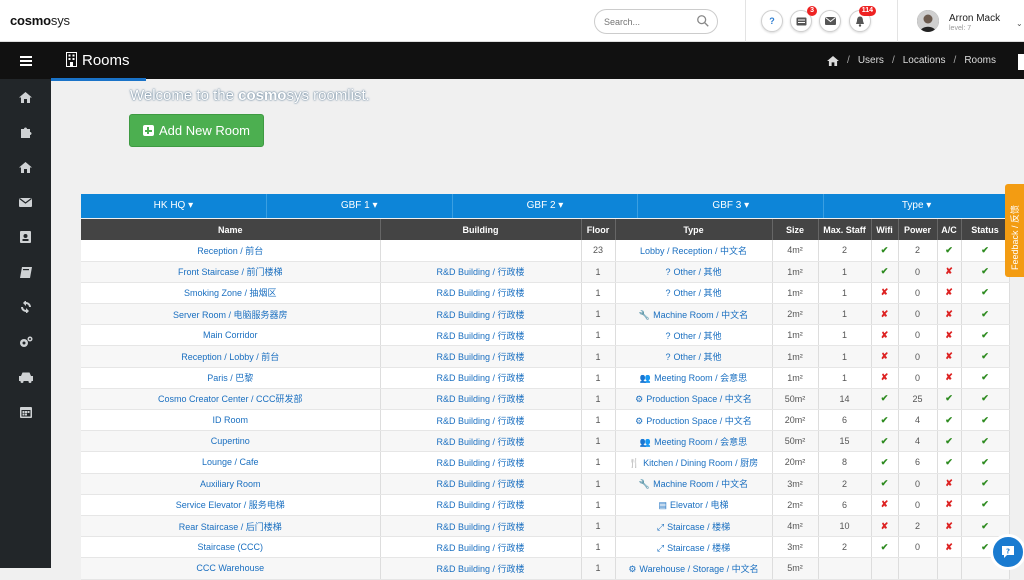 Image resolution: width=1024 pixels, height=580 pixels. Describe the element at coordinates (25, 202) in the screenshot. I see `sidebar-item-mail` at that location.